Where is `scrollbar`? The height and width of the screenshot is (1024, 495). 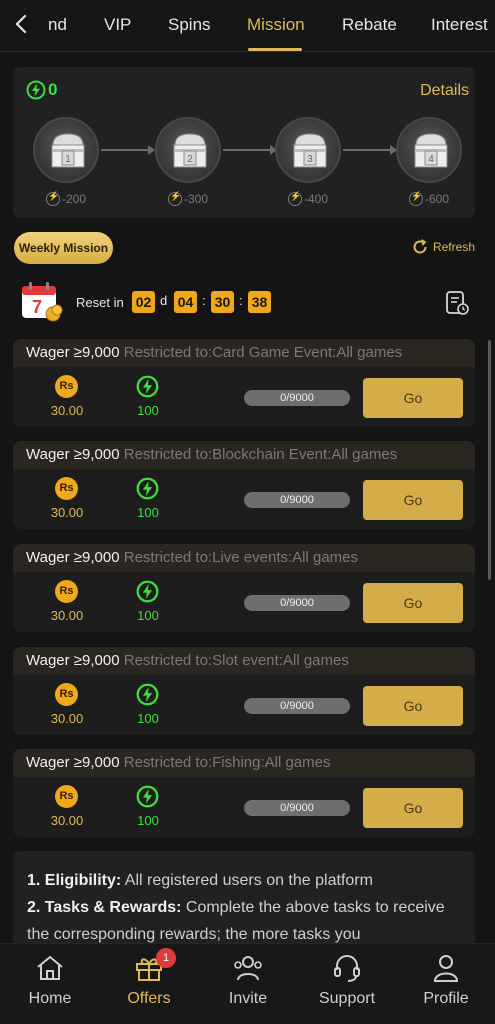
scrollbar is located at coordinates (489, 460).